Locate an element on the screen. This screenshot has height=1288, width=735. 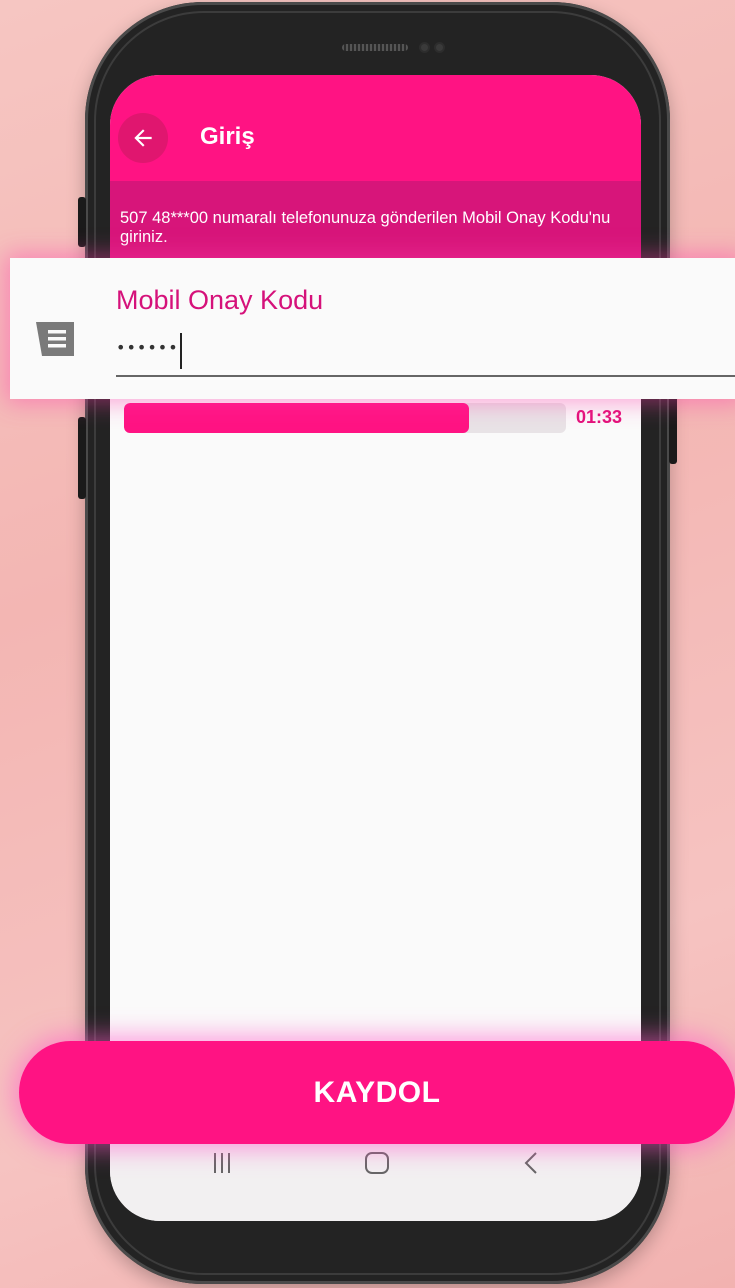
back-button is located at coordinates (143, 138).